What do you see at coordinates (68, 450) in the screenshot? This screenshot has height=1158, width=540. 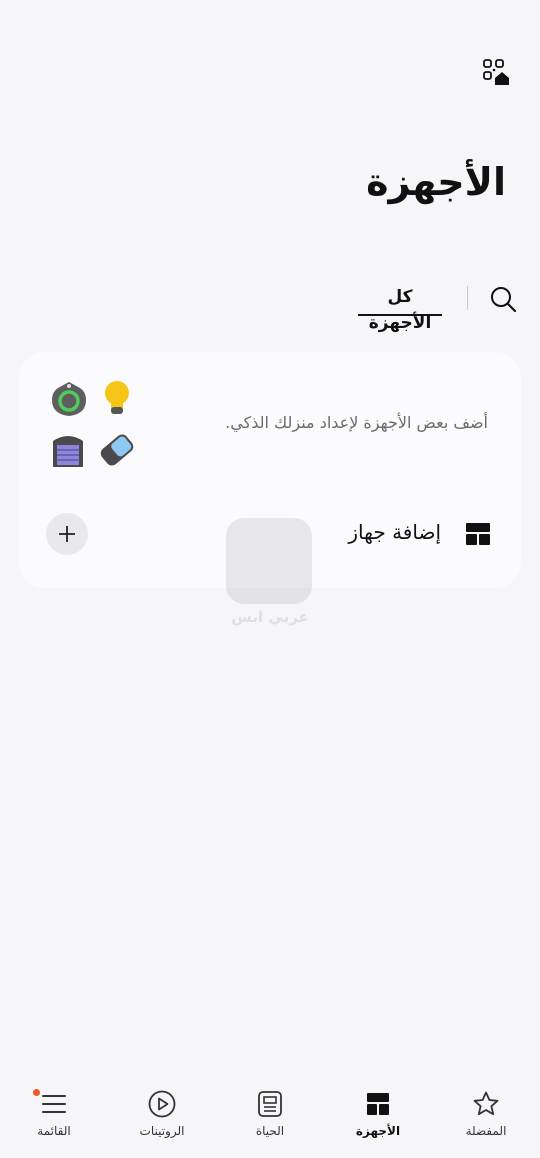 I see `garage-icon` at bounding box center [68, 450].